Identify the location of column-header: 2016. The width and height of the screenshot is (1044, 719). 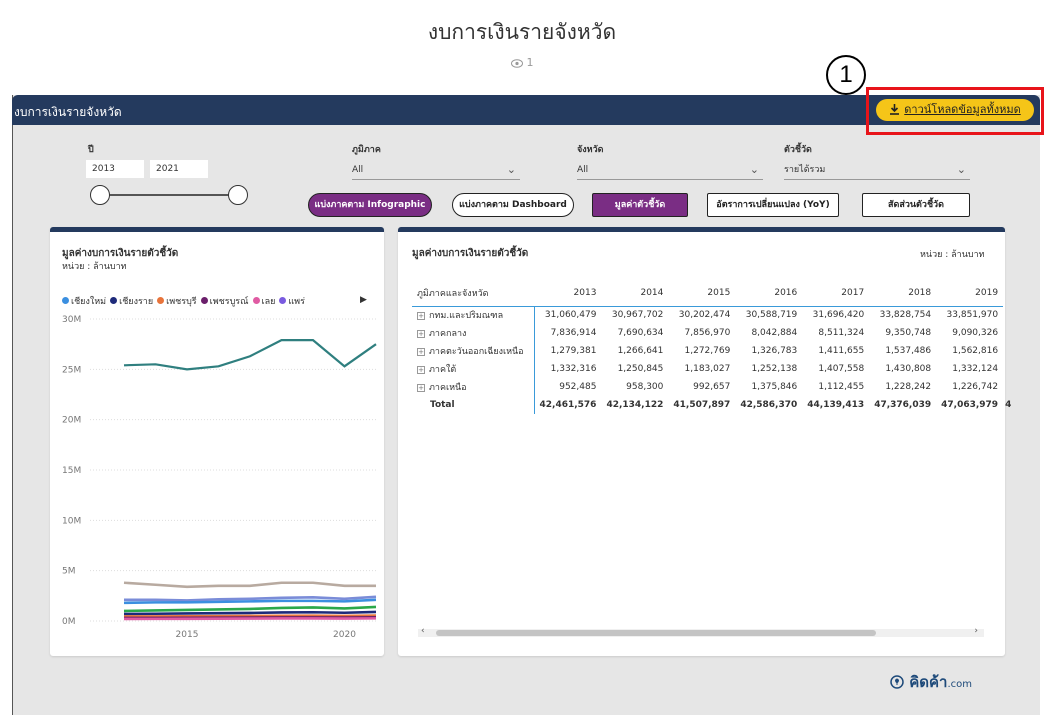
(769, 293).